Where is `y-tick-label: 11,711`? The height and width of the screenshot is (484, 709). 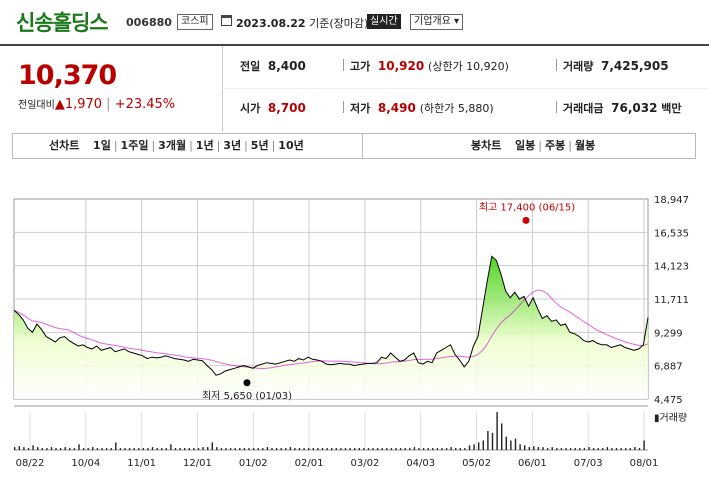 y-tick-label: 11,711 is located at coordinates (671, 300).